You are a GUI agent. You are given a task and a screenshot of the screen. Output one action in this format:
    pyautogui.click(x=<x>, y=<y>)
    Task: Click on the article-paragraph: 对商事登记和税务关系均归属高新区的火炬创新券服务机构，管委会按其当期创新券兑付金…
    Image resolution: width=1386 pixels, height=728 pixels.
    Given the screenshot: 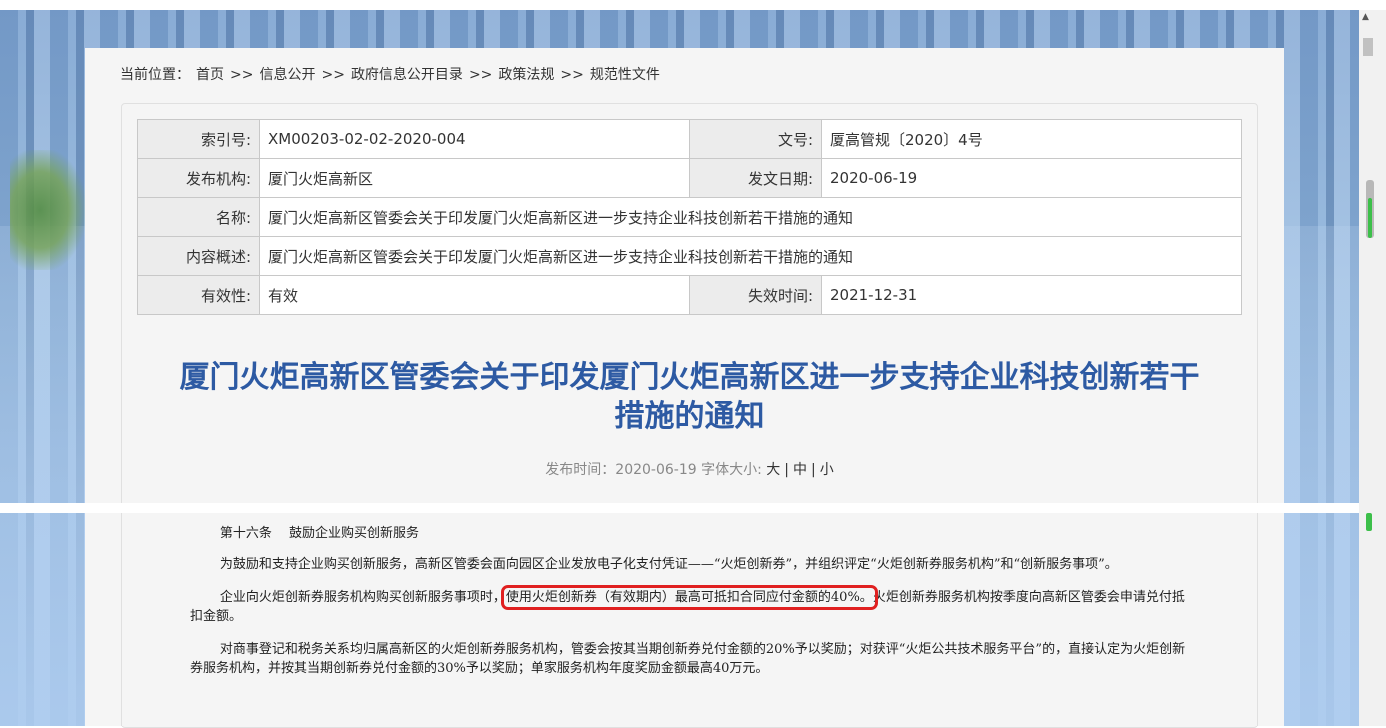 What is the action you would take?
    pyautogui.click(x=688, y=659)
    